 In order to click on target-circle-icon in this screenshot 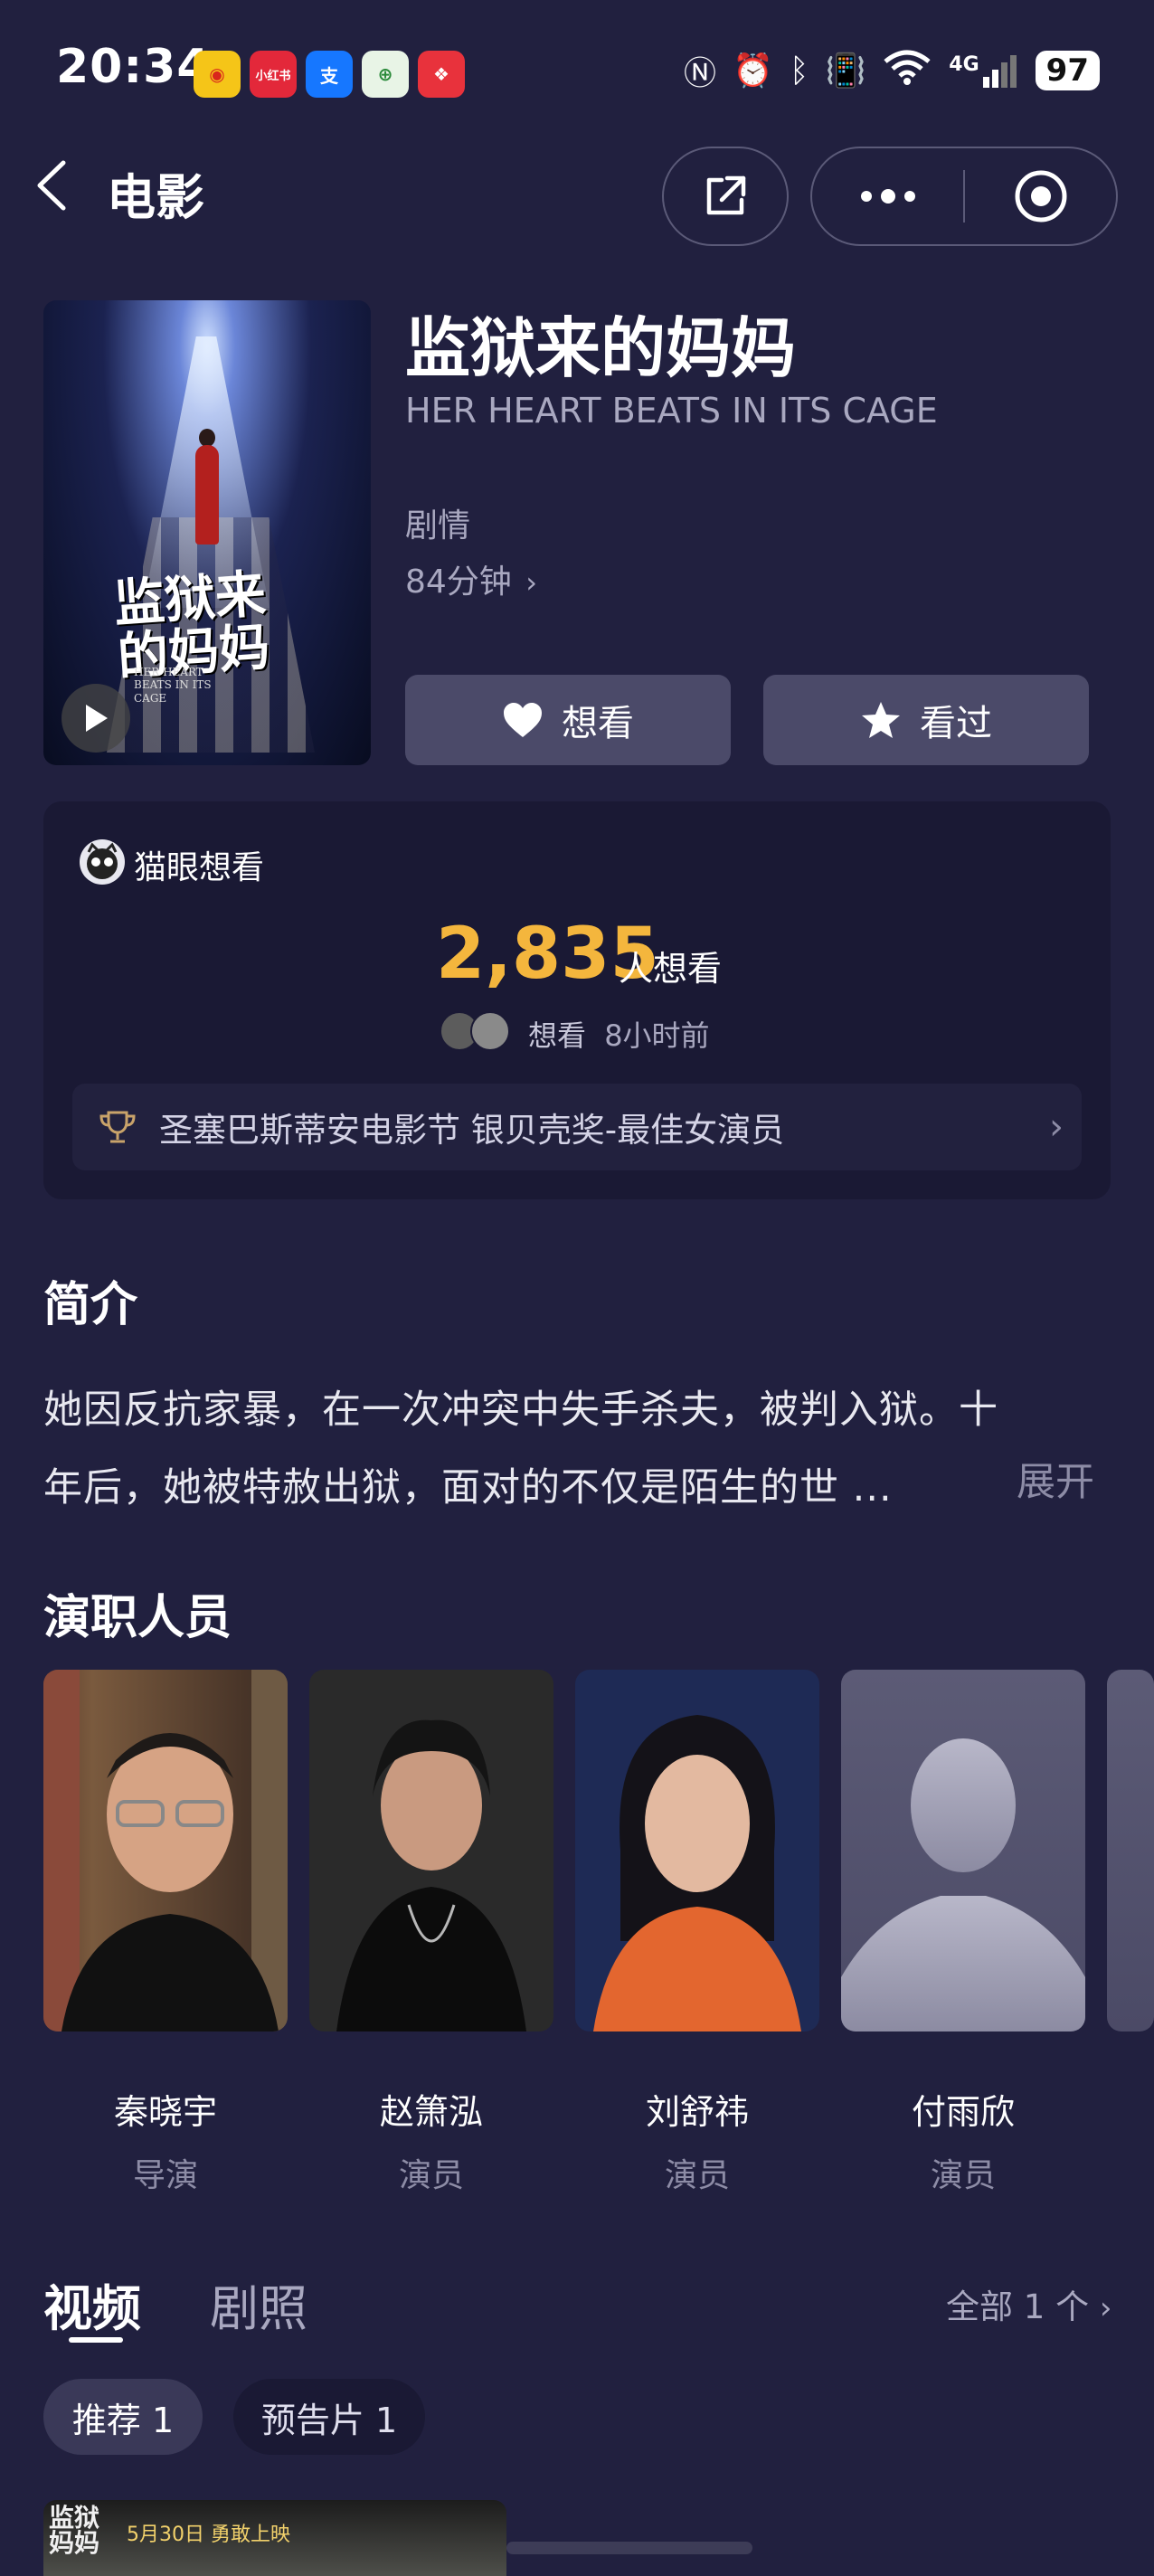, I will do `click(1040, 196)`.